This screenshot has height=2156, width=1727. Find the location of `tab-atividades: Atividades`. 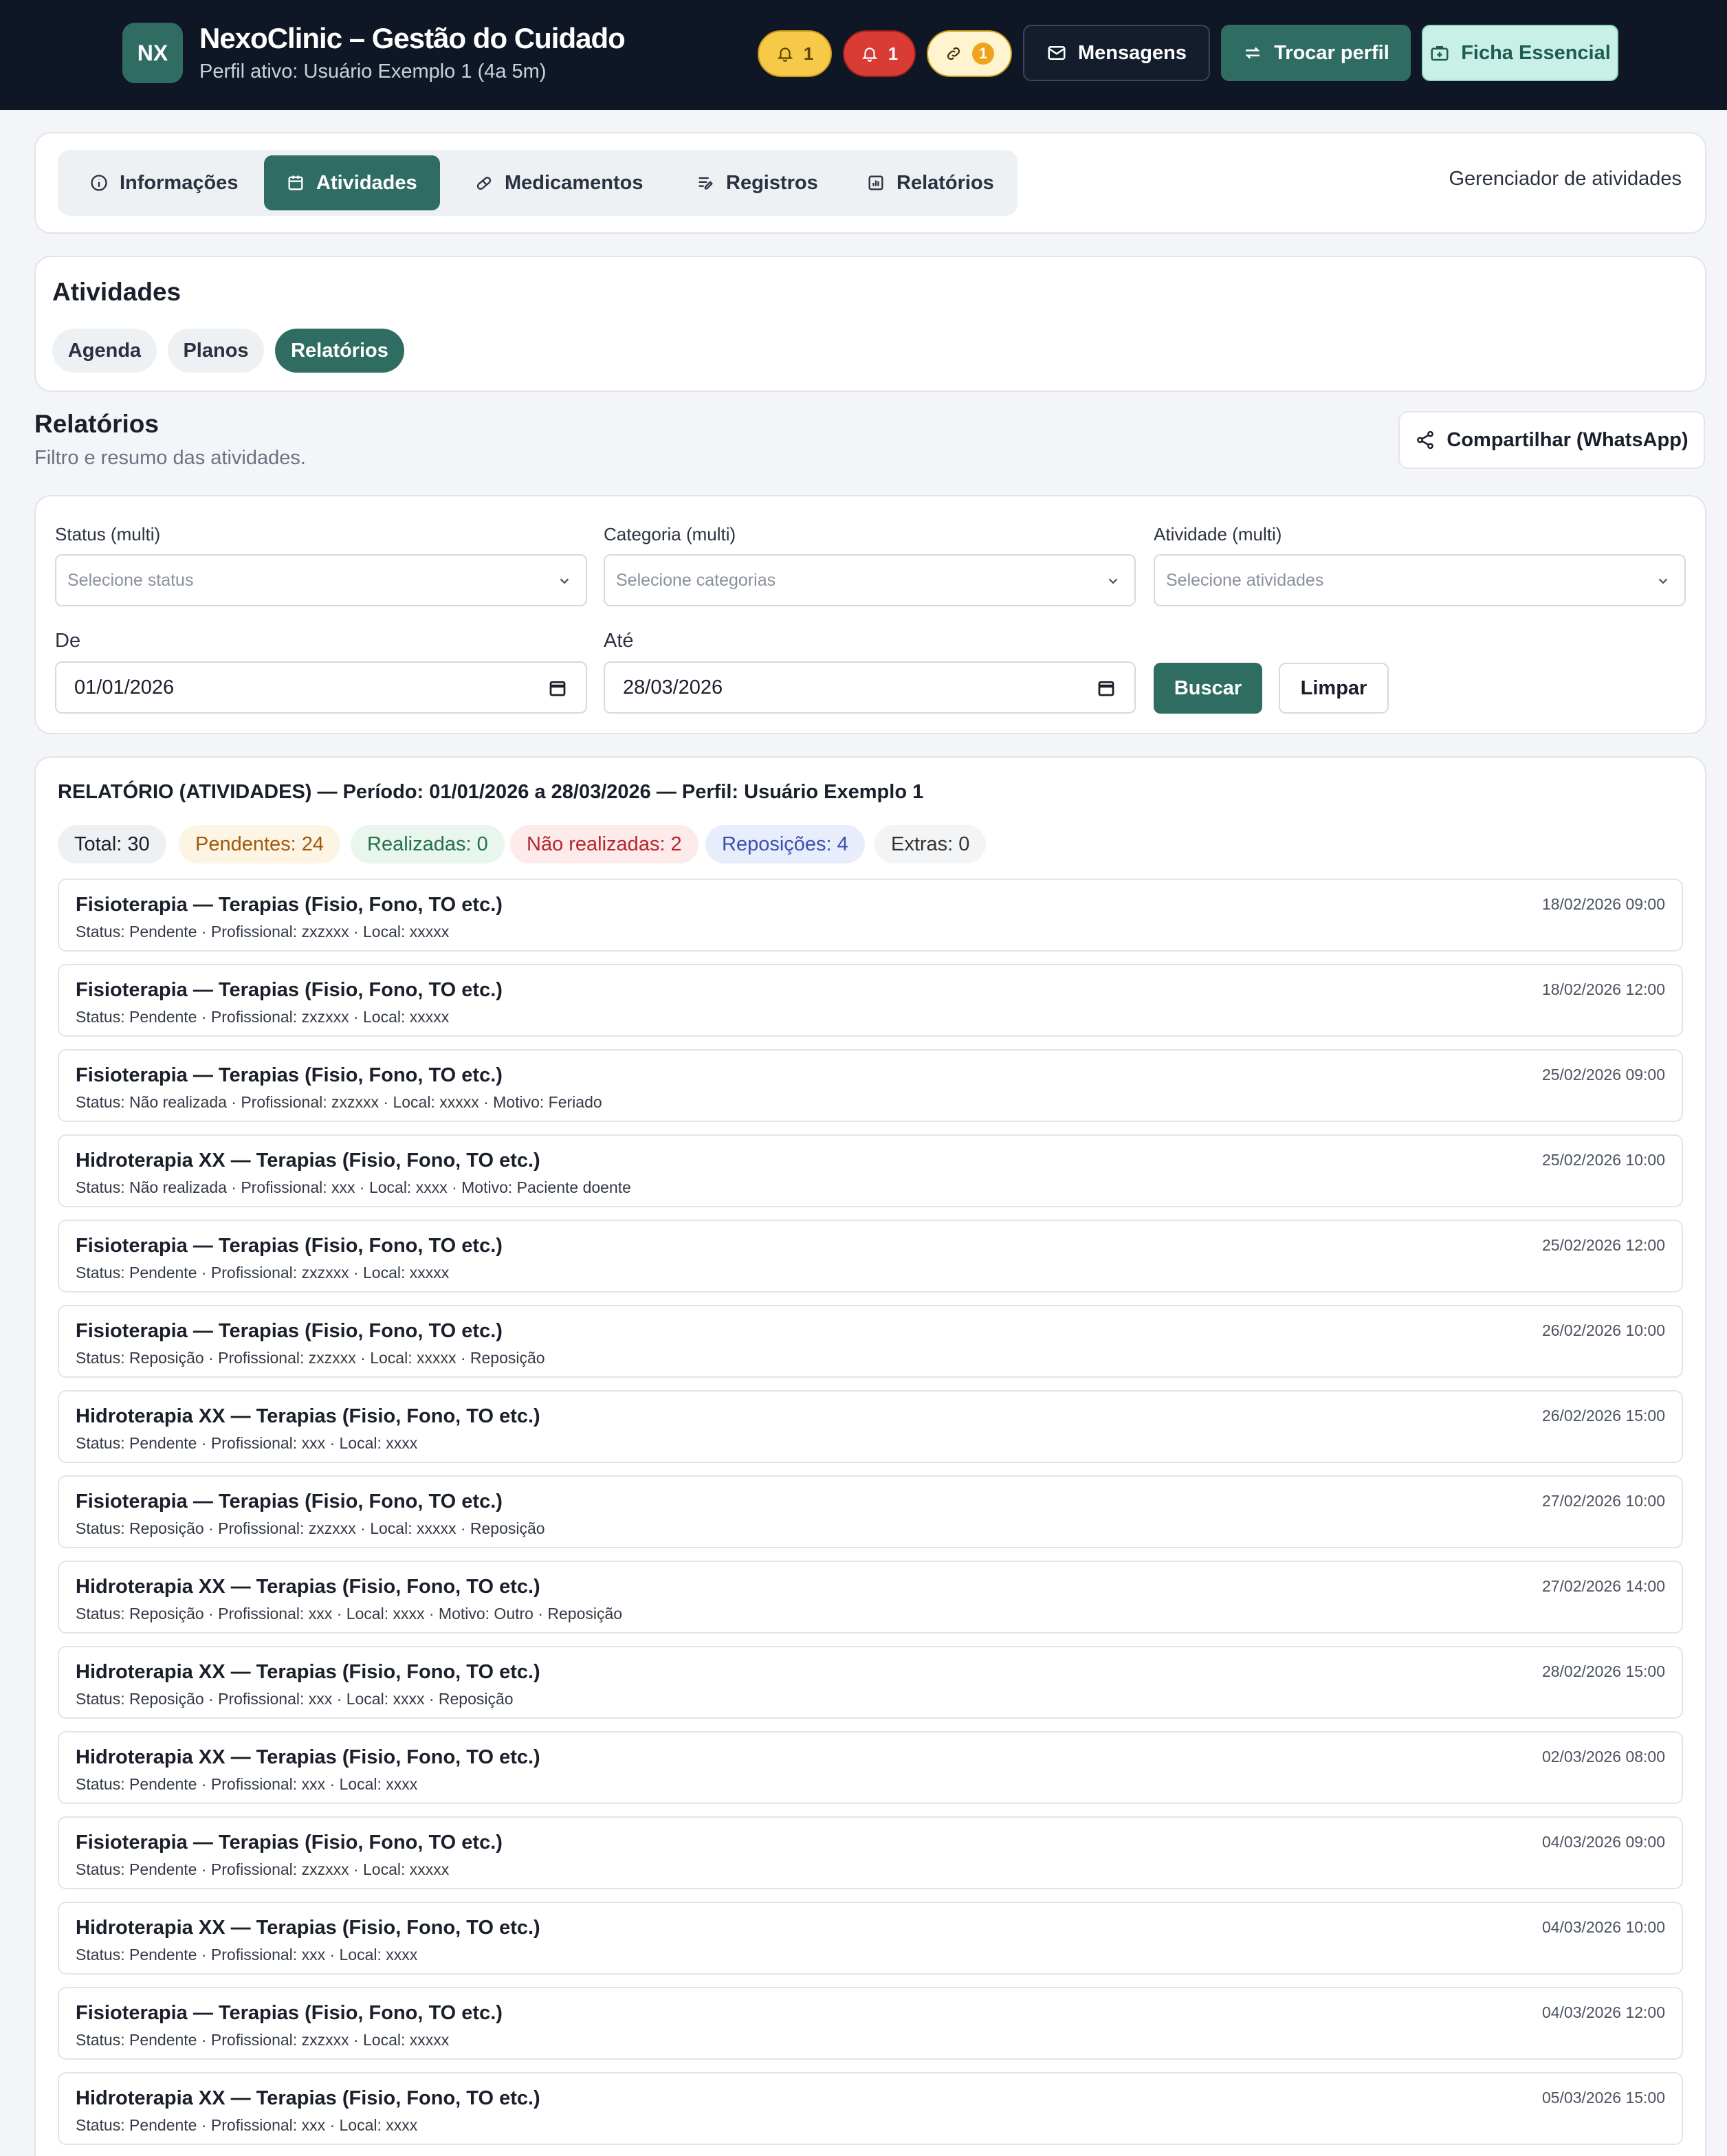

tab-atividades: Atividades is located at coordinates (352, 182).